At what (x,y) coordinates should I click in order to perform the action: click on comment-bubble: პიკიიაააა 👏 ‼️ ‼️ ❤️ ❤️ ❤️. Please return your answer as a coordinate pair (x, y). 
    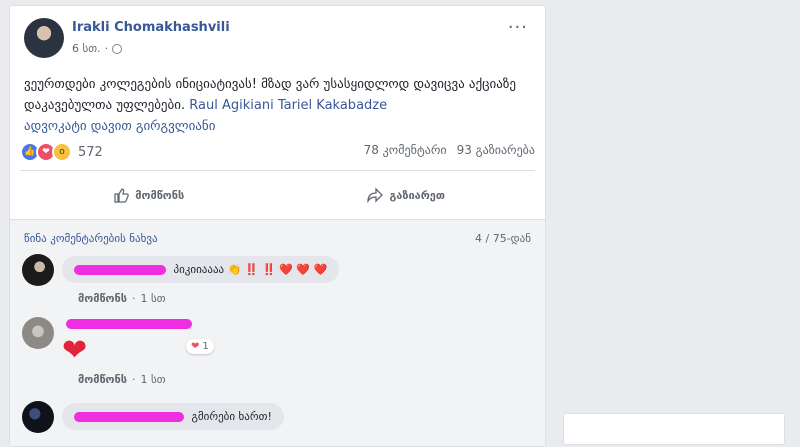
    Looking at the image, I should click on (201, 269).